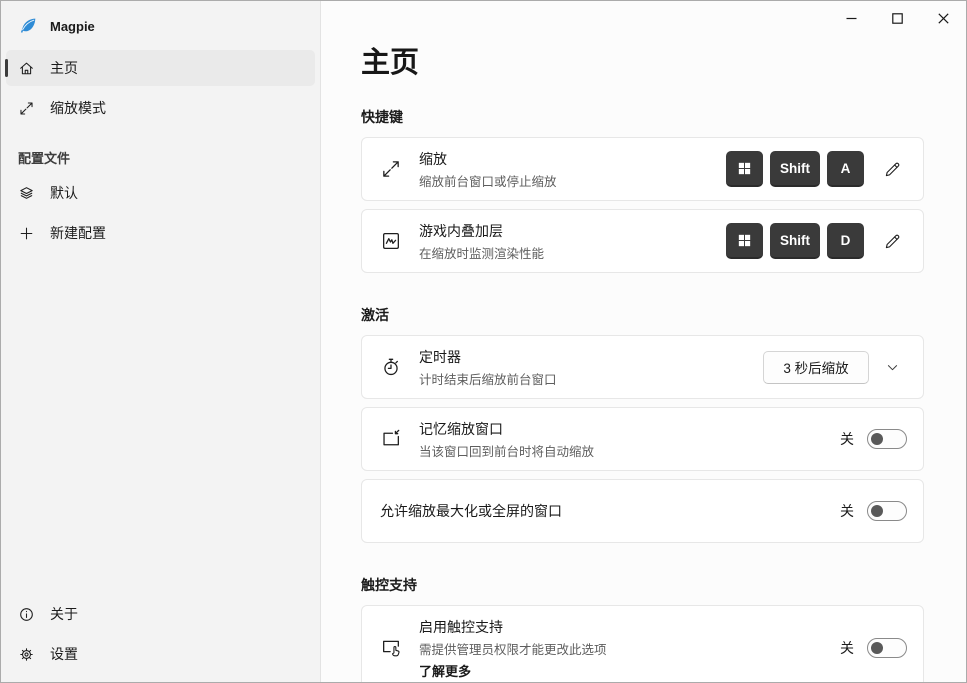 Image resolution: width=967 pixels, height=683 pixels. Describe the element at coordinates (160, 24) in the screenshot. I see `app-logo-row: Magpie` at that location.